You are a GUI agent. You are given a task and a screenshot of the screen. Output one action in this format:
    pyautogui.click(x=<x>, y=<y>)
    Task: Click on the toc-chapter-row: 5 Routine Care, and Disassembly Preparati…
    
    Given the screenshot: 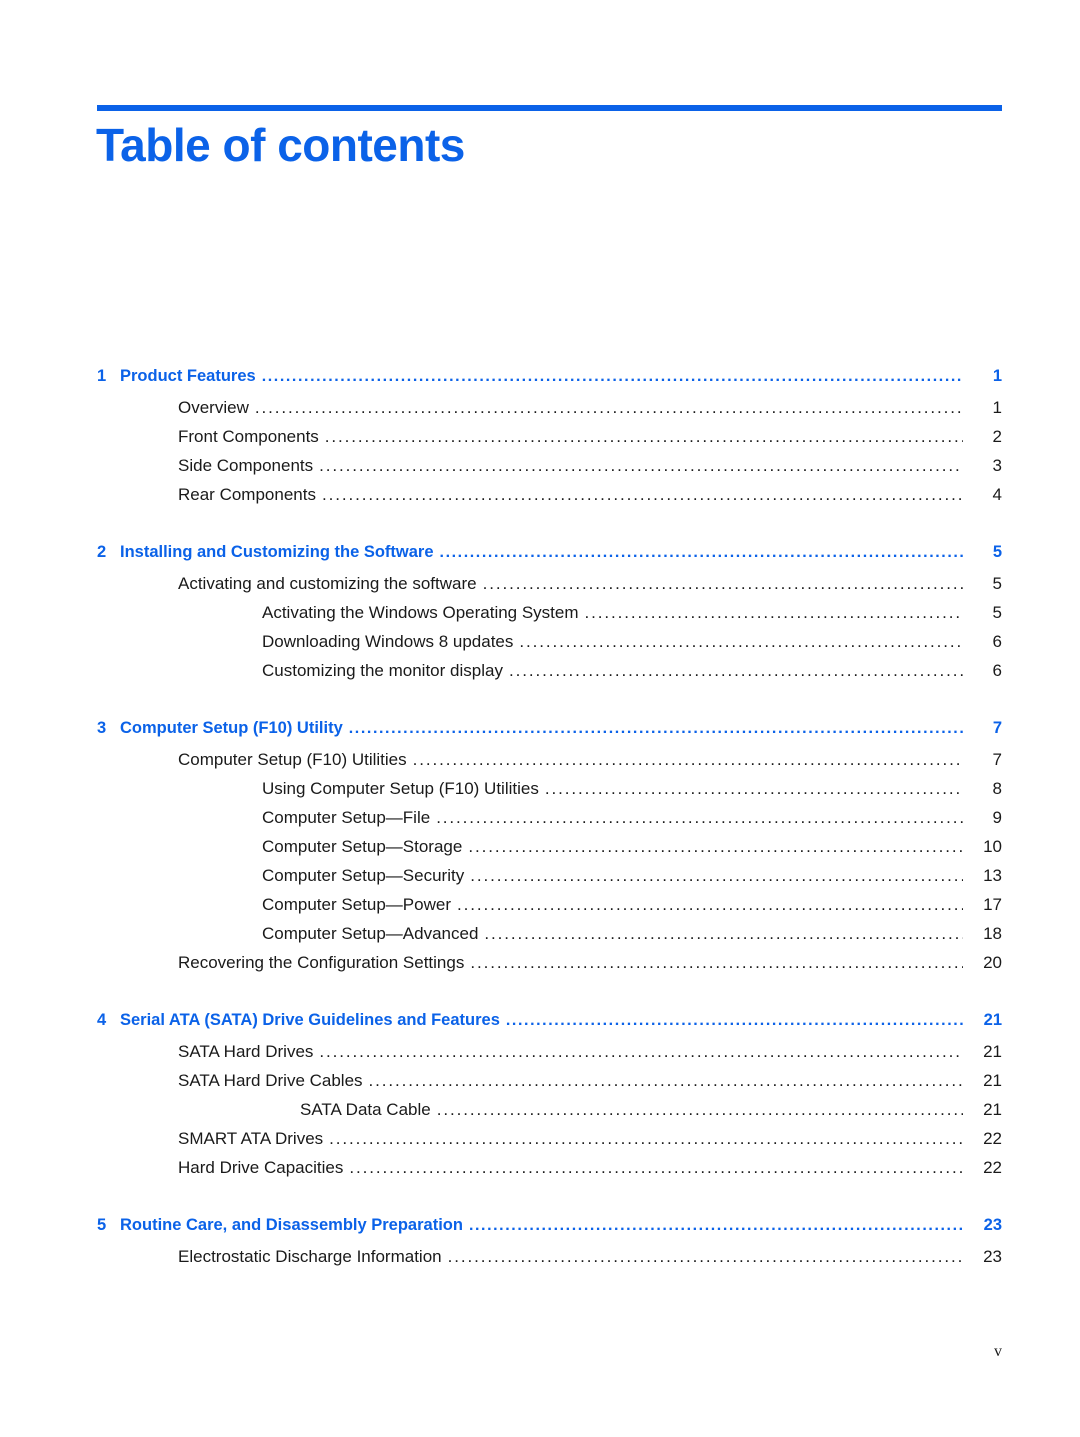 What is the action you would take?
    pyautogui.click(x=549, y=1231)
    